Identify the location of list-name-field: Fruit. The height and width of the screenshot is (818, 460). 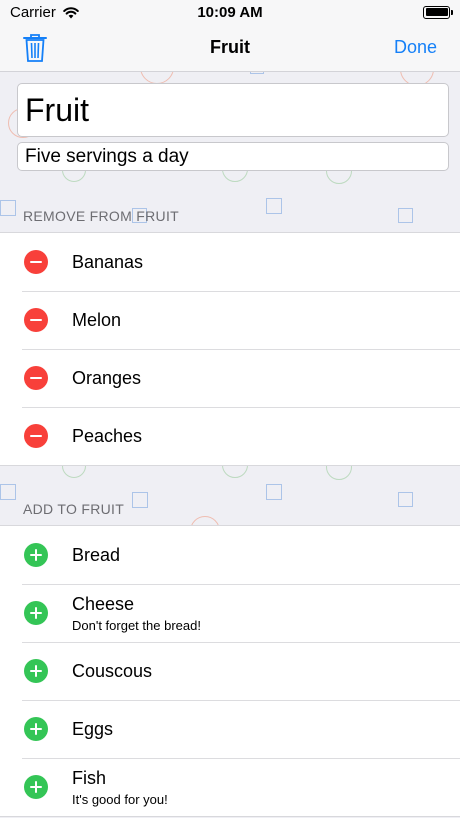
(233, 110).